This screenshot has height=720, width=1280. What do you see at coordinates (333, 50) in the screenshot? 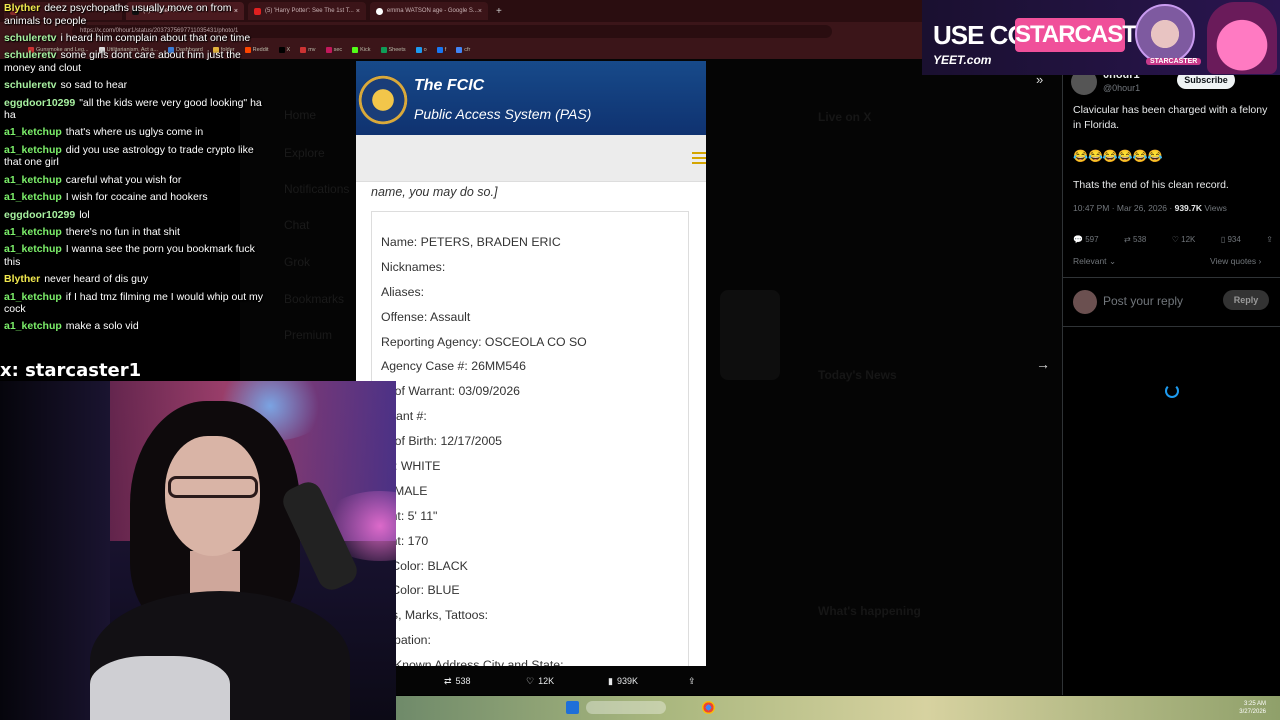
I see `bookmark-item: sec` at bounding box center [333, 50].